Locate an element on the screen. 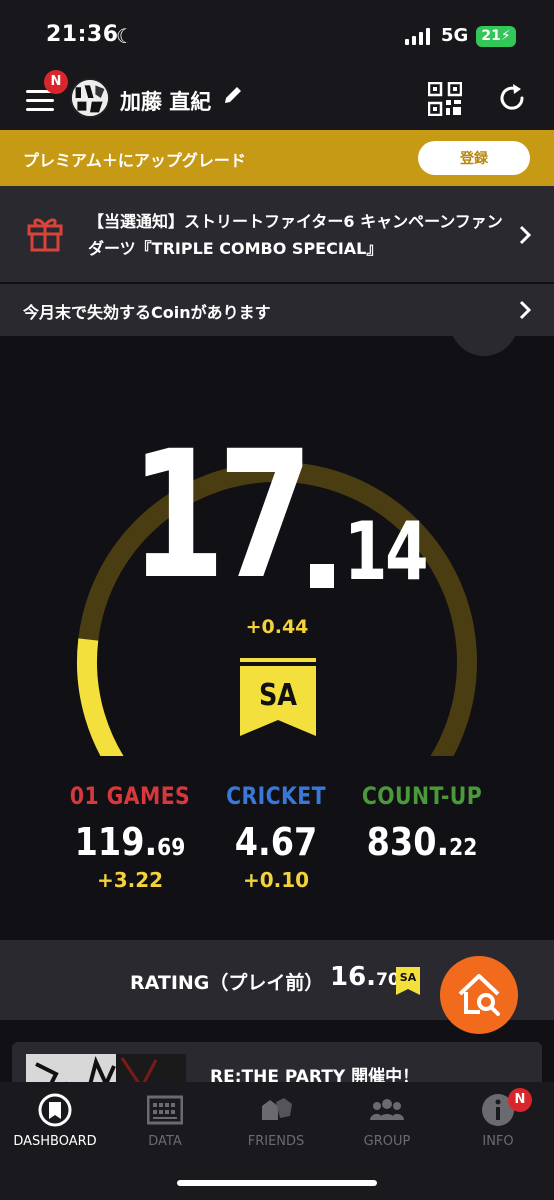 The height and width of the screenshot is (1200, 554). group-icon is located at coordinates (387, 1109).